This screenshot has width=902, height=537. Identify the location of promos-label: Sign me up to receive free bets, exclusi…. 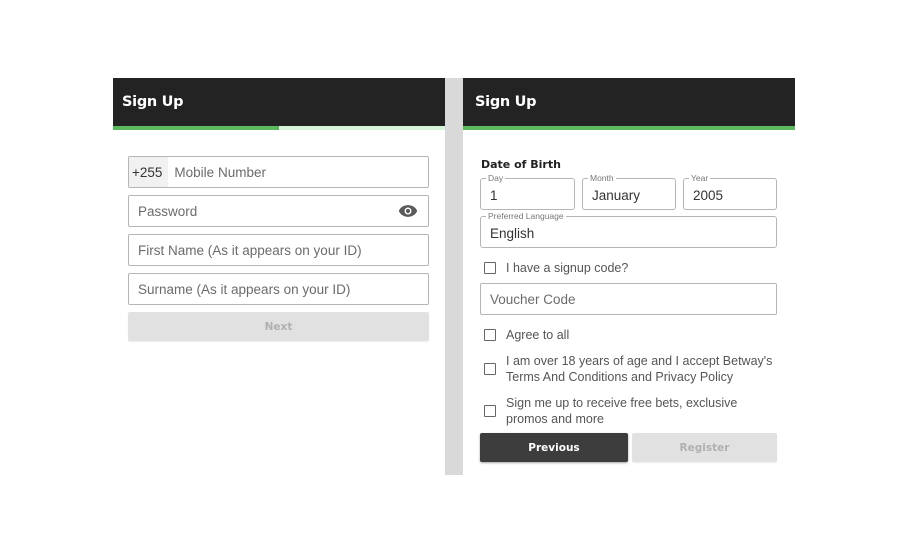
(622, 411).